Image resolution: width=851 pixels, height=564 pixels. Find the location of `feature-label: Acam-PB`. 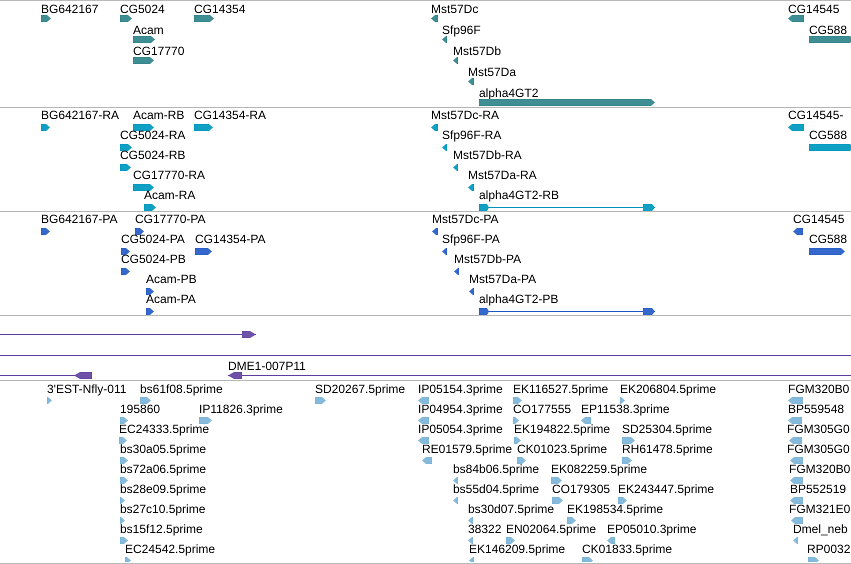

feature-label: Acam-PB is located at coordinates (171, 279).